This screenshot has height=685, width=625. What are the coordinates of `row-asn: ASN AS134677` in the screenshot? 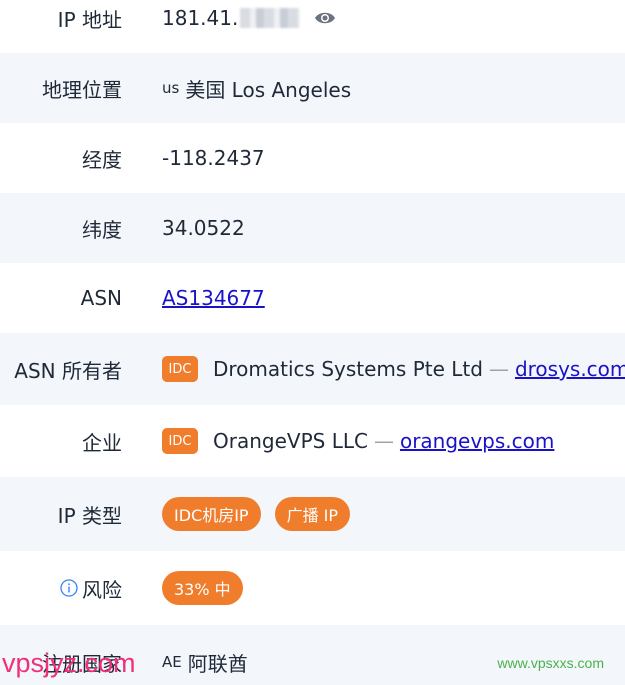 It's located at (312, 298).